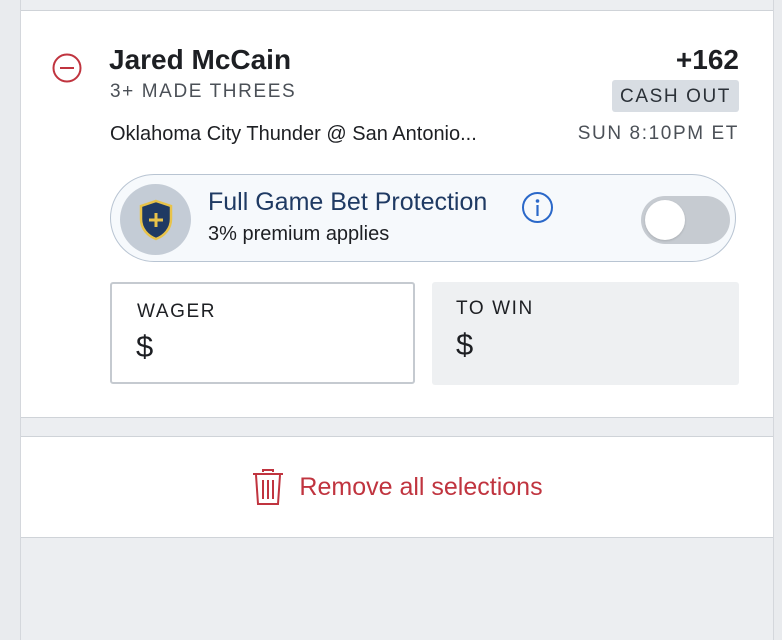  I want to click on remove-all-label: Remove all selections, so click(421, 486).